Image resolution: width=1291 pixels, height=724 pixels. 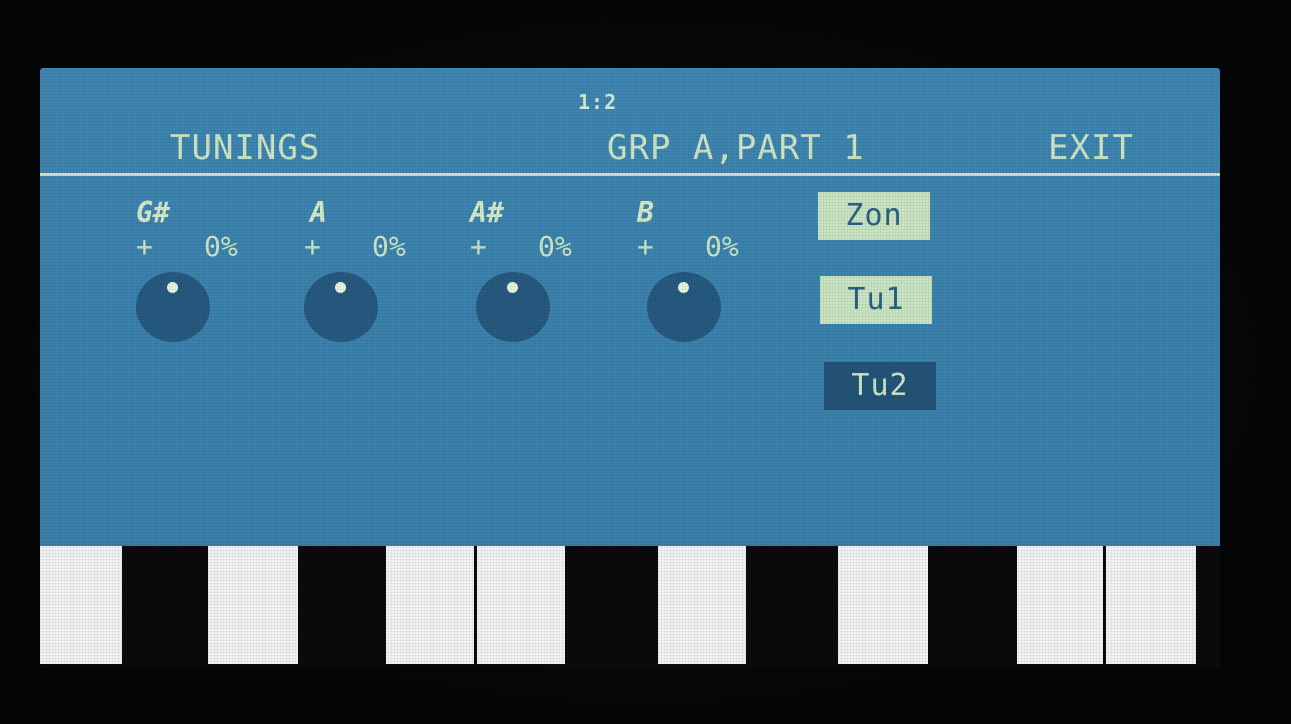 I want to click on group-part-label: GRP A,PART 1, so click(x=736, y=148).